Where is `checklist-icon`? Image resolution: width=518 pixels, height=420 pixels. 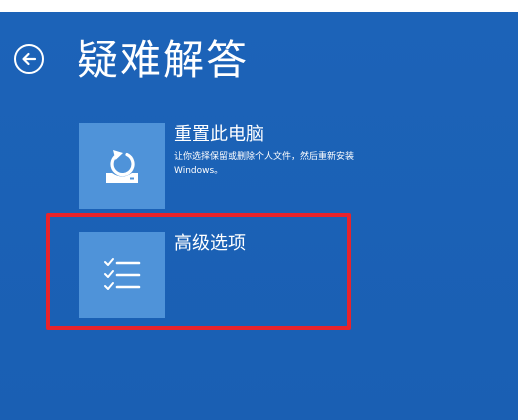 checklist-icon is located at coordinates (122, 274).